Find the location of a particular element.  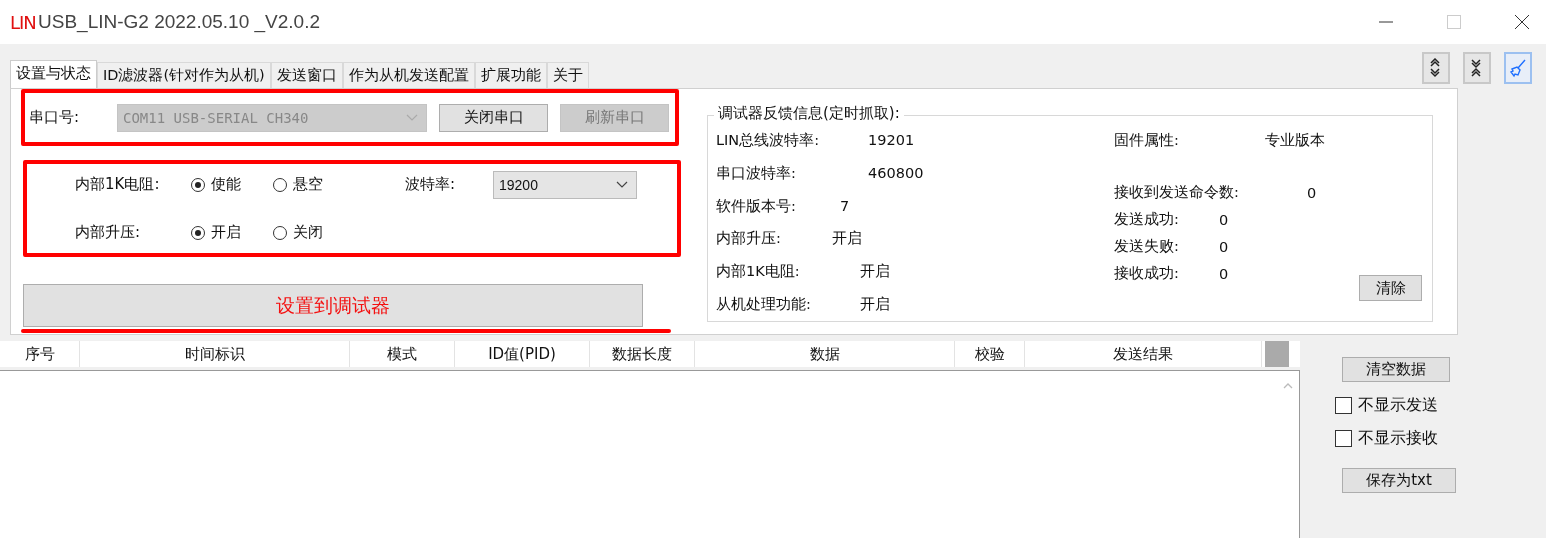

checkbox-option: 不显示接收 is located at coordinates (1395, 438).